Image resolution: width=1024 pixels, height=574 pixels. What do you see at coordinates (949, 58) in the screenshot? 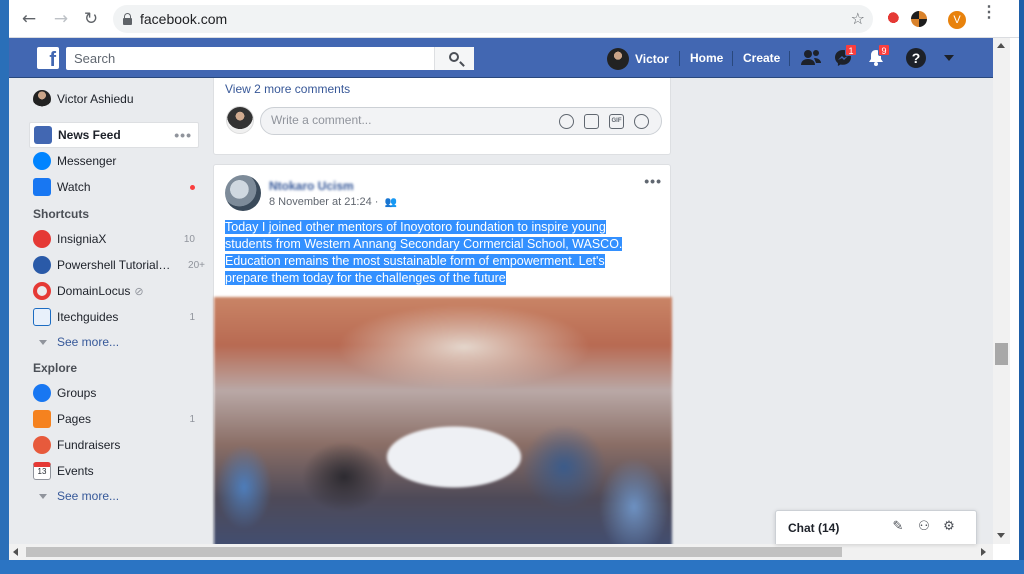
I see `account-menu-caret-icon` at bounding box center [949, 58].